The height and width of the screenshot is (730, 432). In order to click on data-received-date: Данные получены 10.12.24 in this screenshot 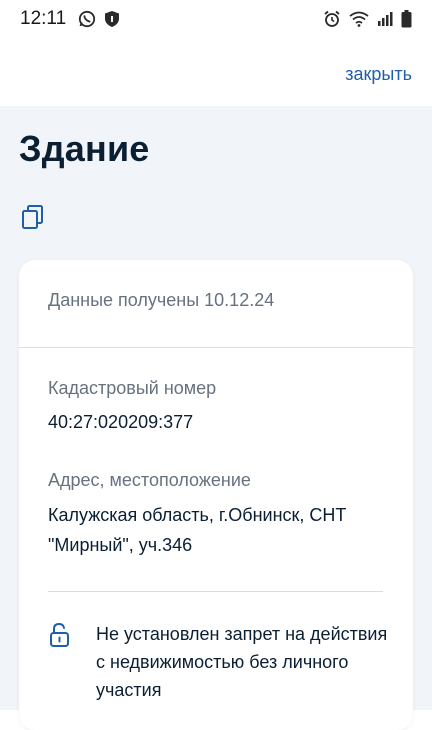, I will do `click(161, 300)`.